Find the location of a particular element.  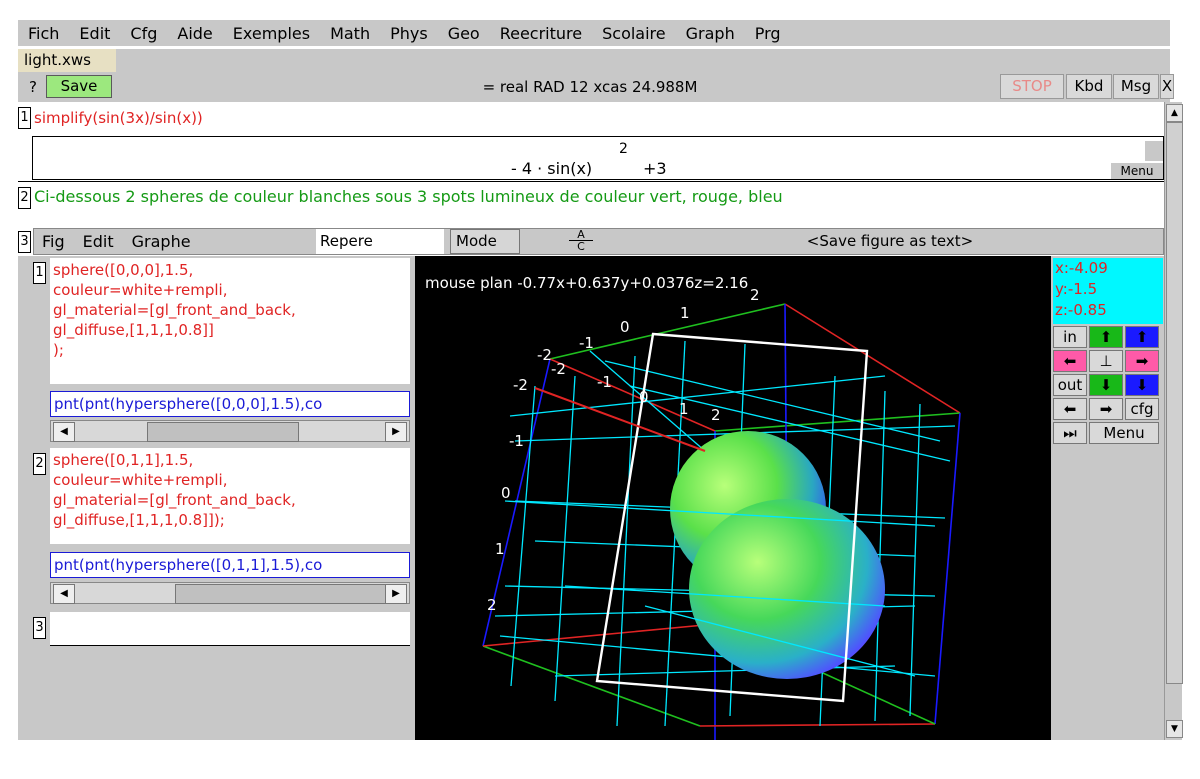

up-arrow-icon: ⬆ is located at coordinates (1106, 337).